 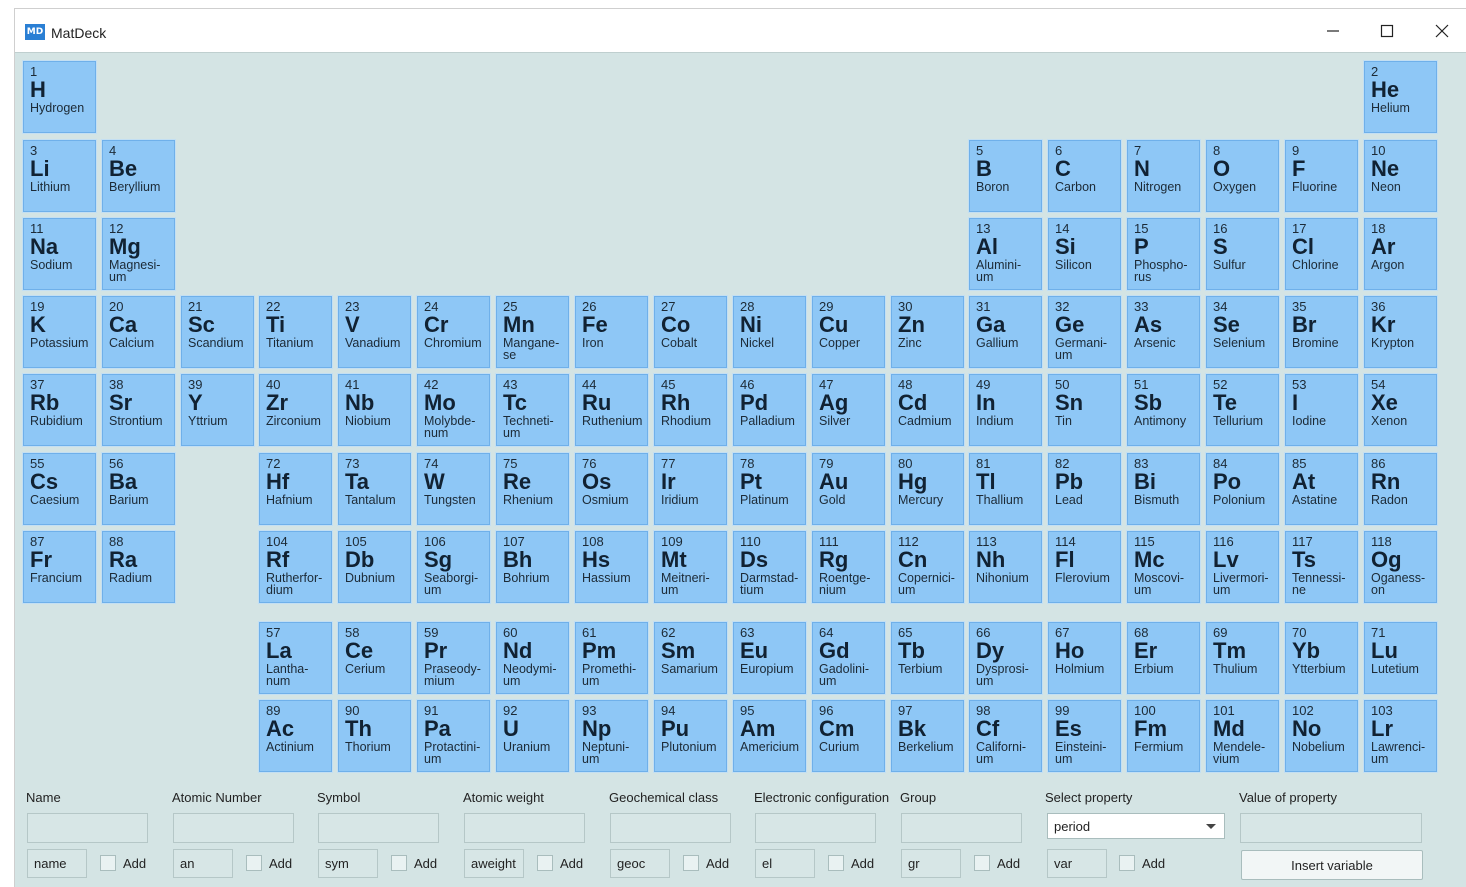 I want to click on element-cell-rf: 104 Rf Rutherfor- dium, so click(x=295, y=567).